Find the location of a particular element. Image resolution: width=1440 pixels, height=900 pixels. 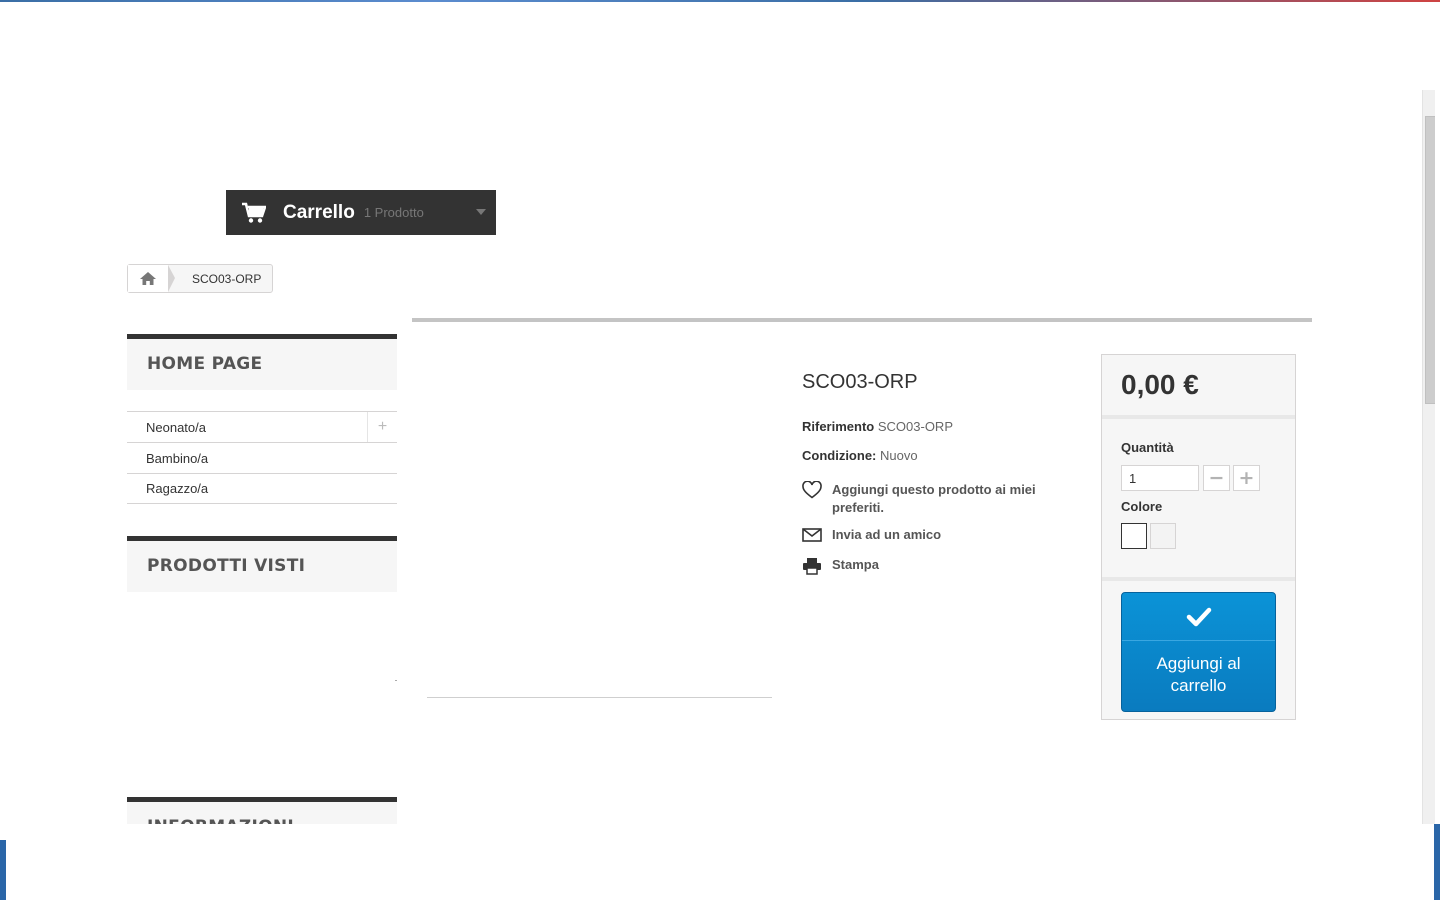

breadcrumb-current: SCO03-ORP is located at coordinates (227, 278).